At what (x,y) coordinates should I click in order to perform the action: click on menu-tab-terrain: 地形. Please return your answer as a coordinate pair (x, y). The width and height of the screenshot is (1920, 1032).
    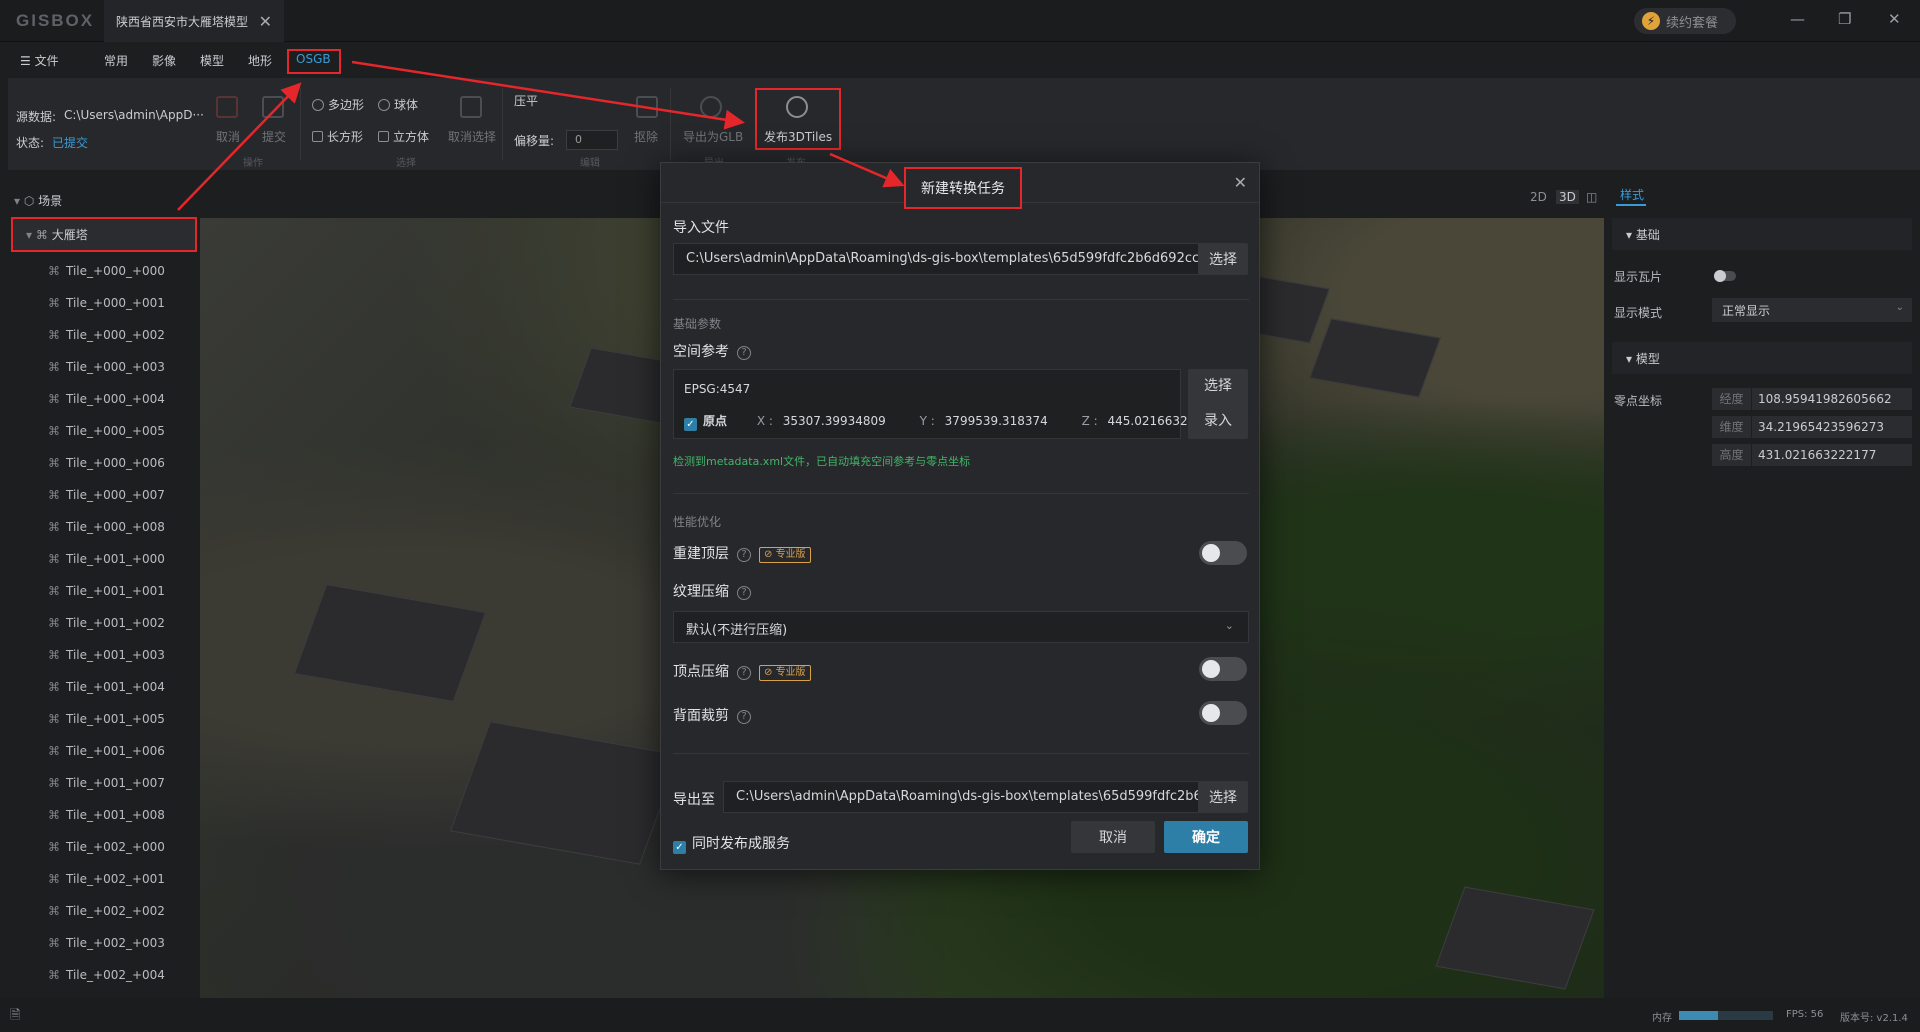
    Looking at the image, I should click on (260, 60).